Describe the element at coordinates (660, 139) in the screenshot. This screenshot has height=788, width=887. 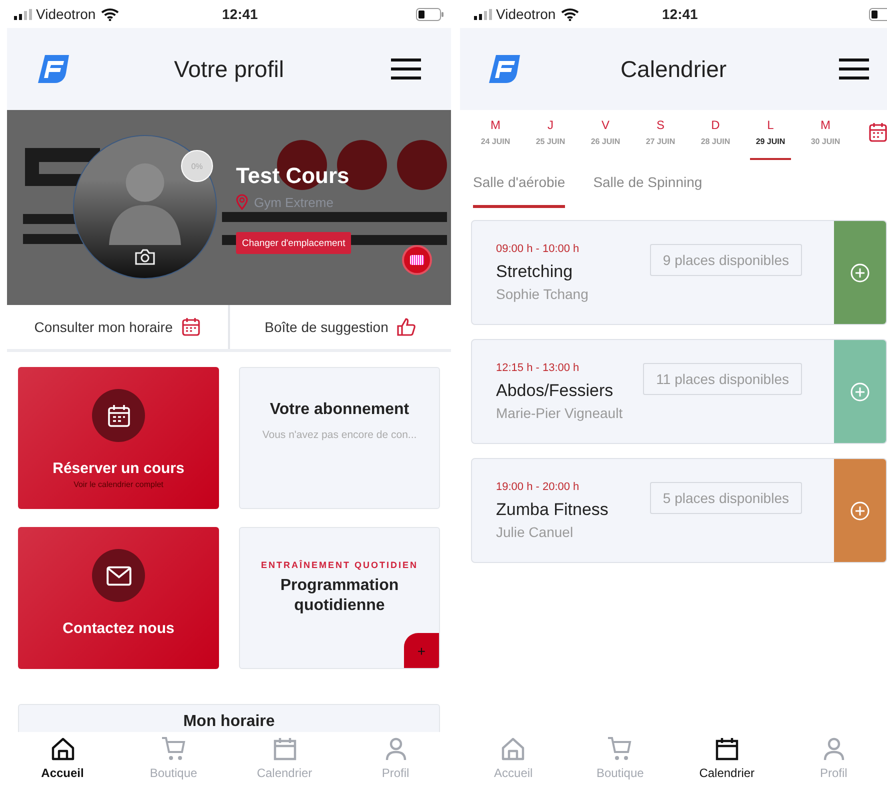
I see `date-tab: S 27 JUIN` at that location.